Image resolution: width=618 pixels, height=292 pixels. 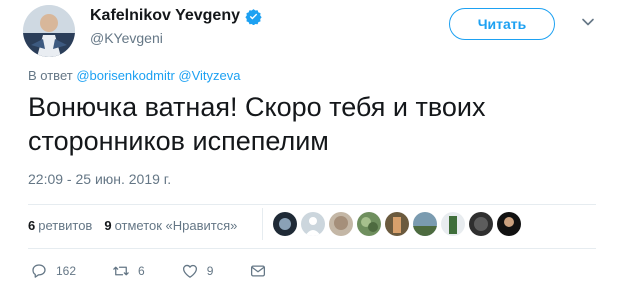 I want to click on tweet-text-line: сторонников испепелим, so click(x=178, y=141).